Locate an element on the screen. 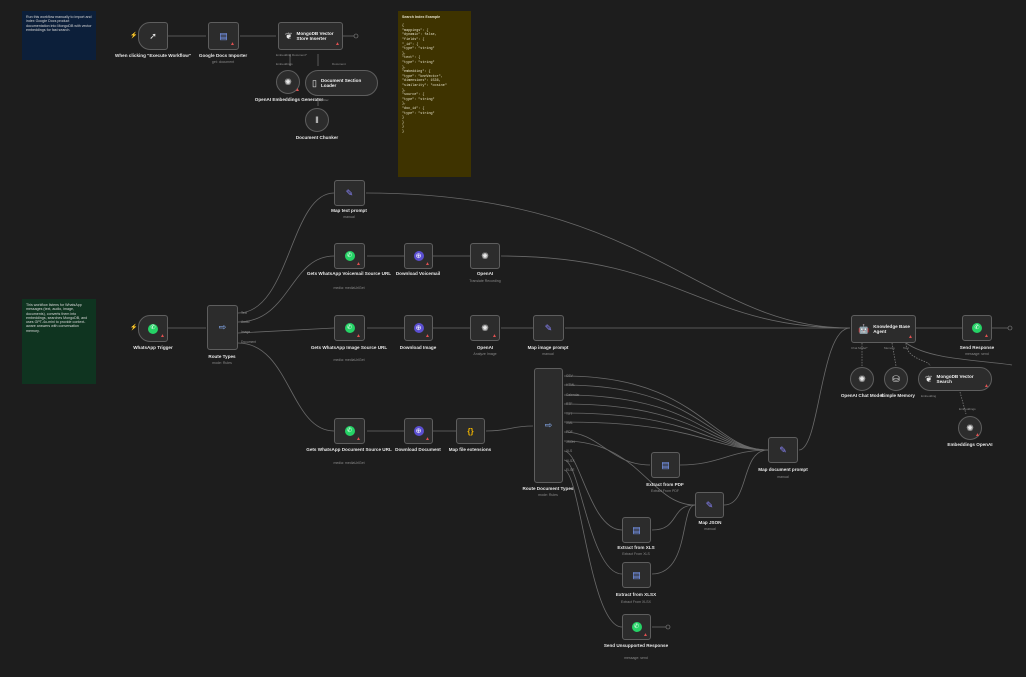  node-label: Map JSON is located at coordinates (710, 522).